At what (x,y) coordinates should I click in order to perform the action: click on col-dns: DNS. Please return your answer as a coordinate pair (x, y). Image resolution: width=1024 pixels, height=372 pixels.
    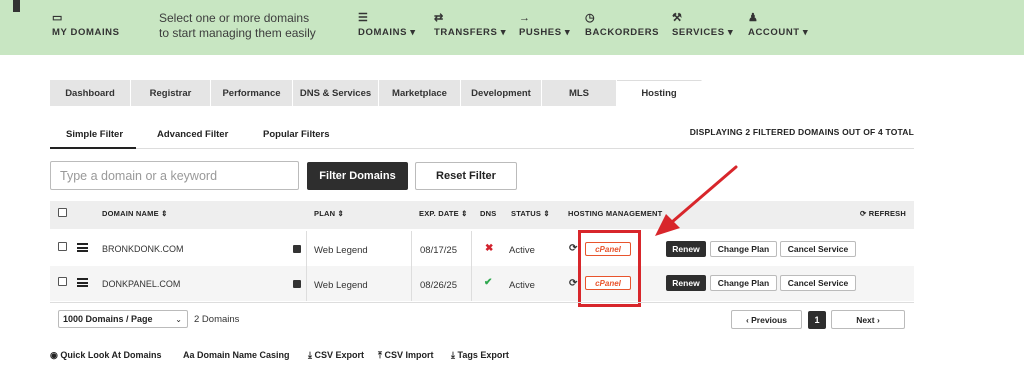
    Looking at the image, I should click on (488, 213).